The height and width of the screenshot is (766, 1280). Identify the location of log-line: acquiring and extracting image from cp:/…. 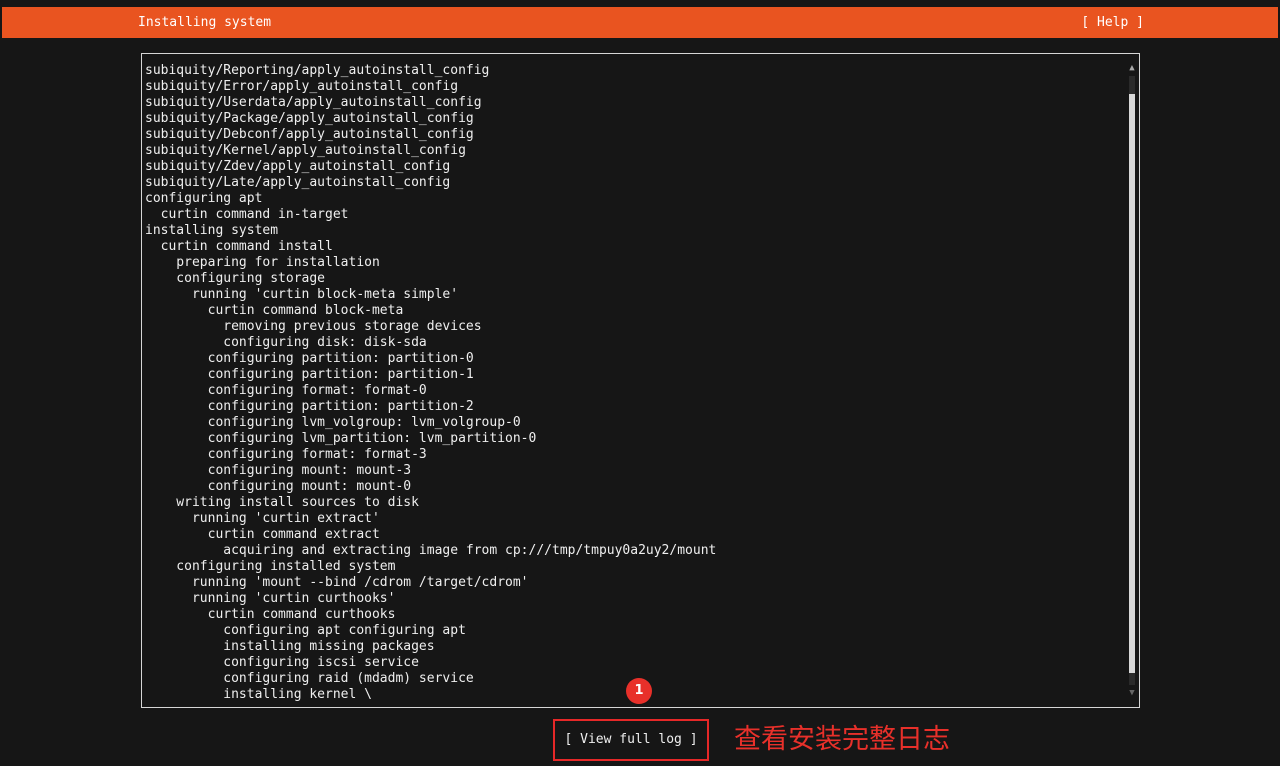
(431, 550).